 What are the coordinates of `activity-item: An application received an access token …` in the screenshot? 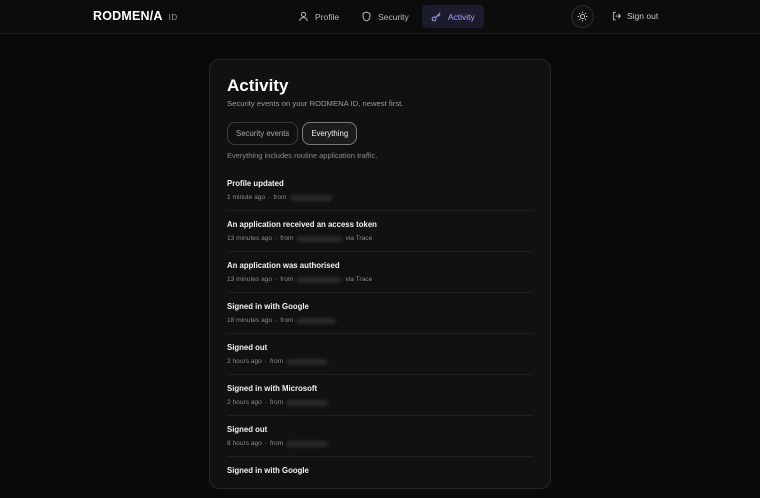 It's located at (380, 231).